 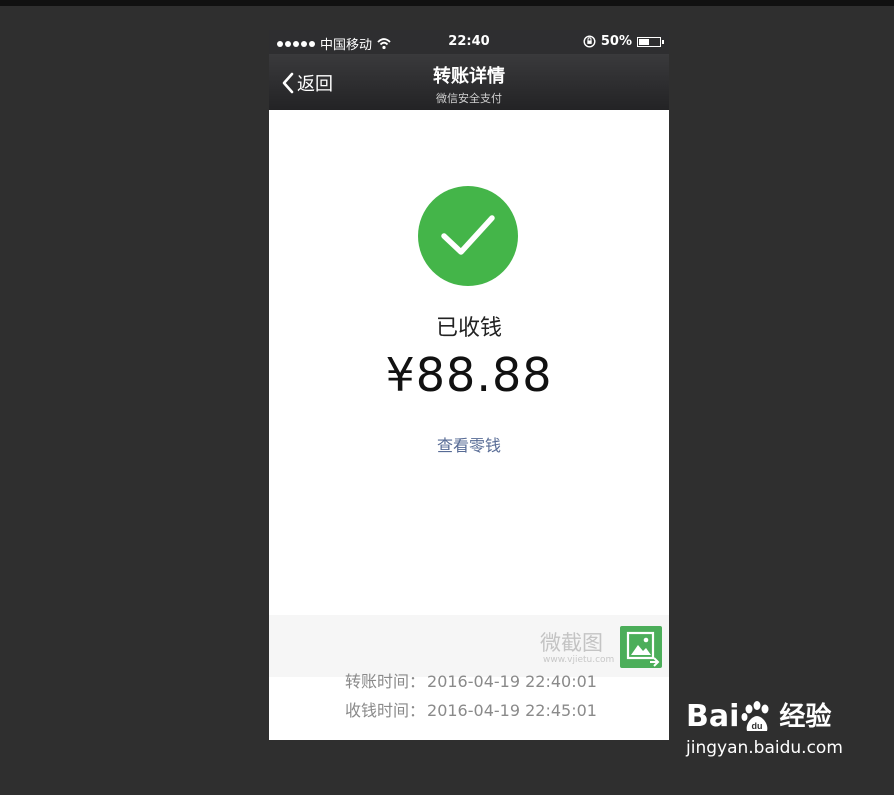 I want to click on svg-text: du, so click(x=757, y=726).